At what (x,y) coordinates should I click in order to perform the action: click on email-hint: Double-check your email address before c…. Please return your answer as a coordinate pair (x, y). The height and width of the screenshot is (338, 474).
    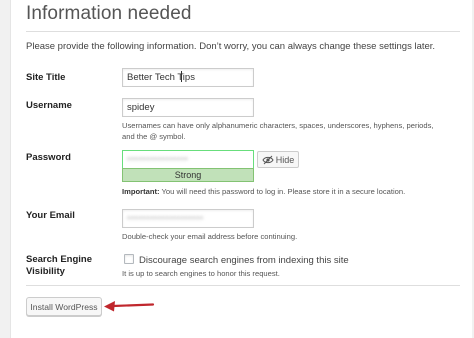
    Looking at the image, I should click on (210, 236).